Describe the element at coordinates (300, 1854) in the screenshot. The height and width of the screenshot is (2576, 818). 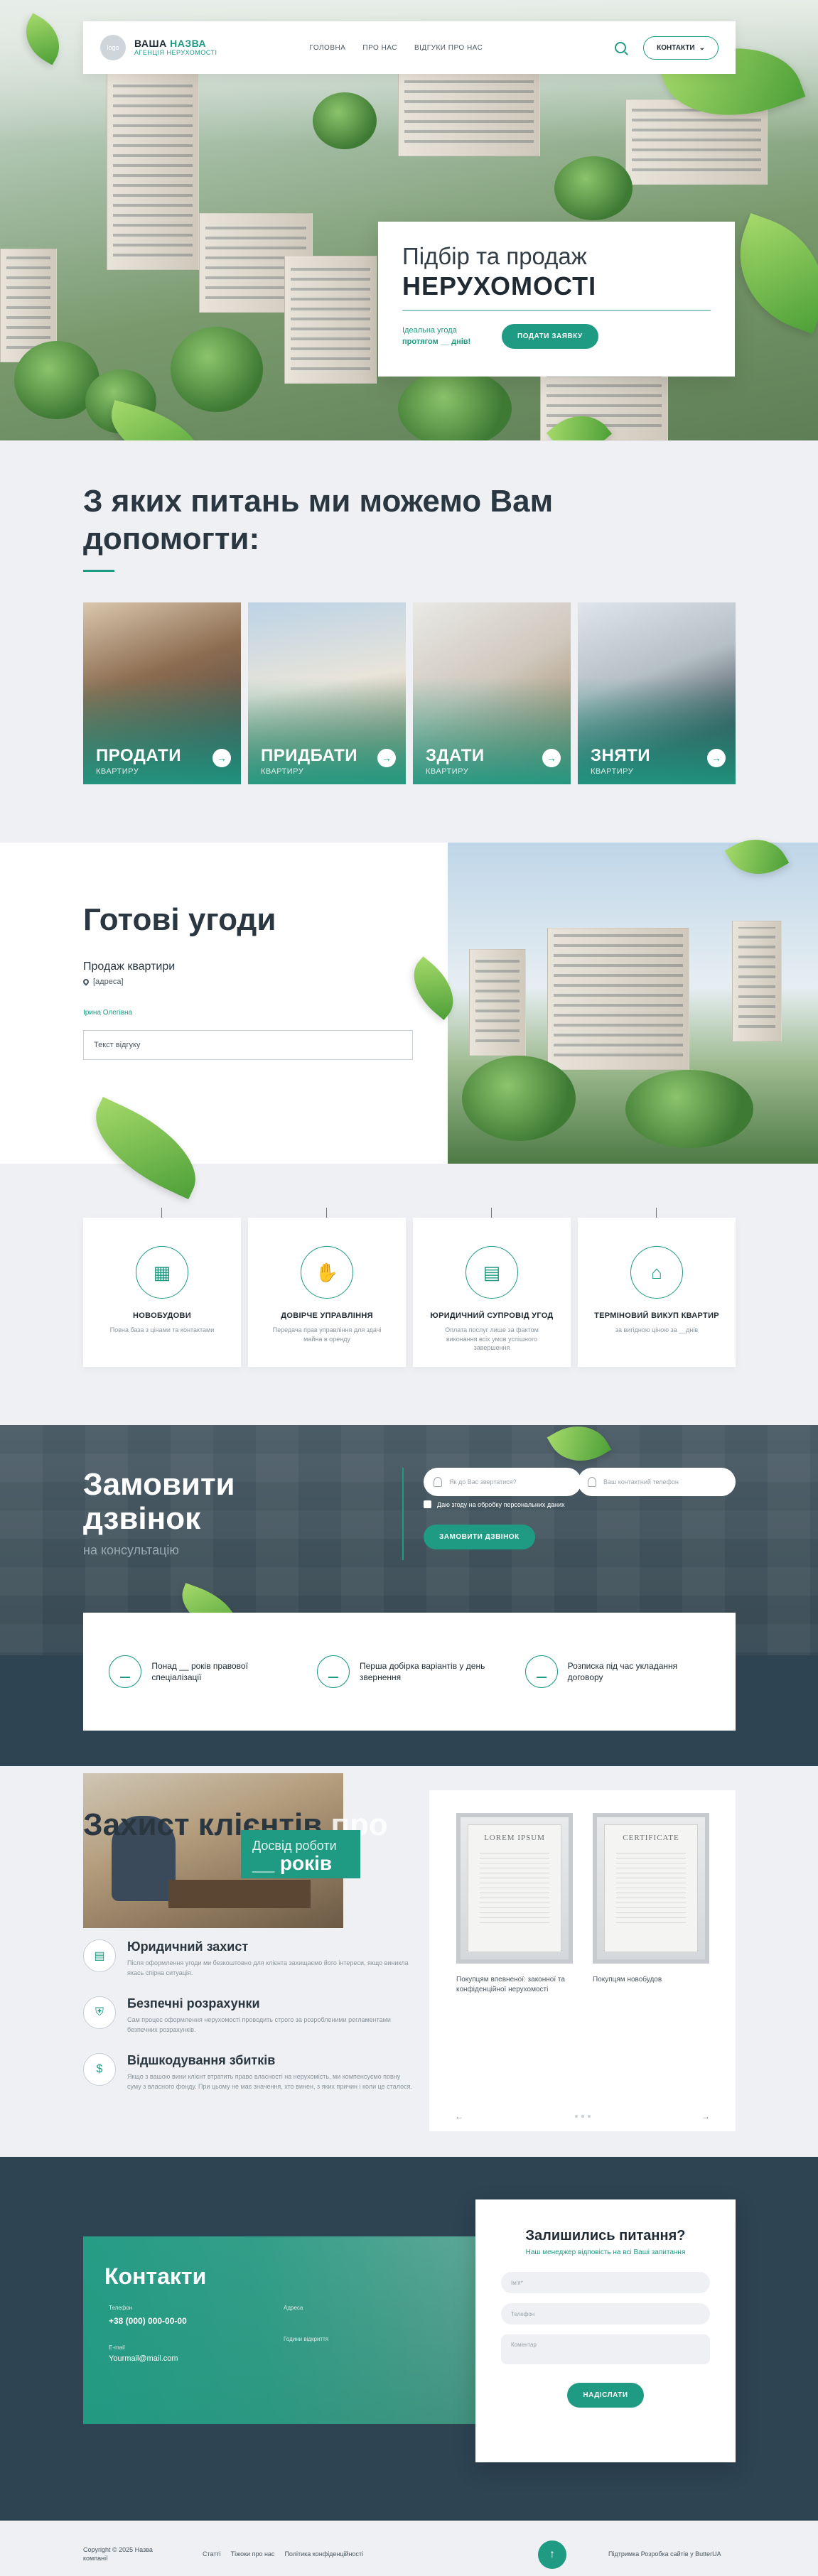
I see `experience-badge: Досвід роботи __ років` at that location.